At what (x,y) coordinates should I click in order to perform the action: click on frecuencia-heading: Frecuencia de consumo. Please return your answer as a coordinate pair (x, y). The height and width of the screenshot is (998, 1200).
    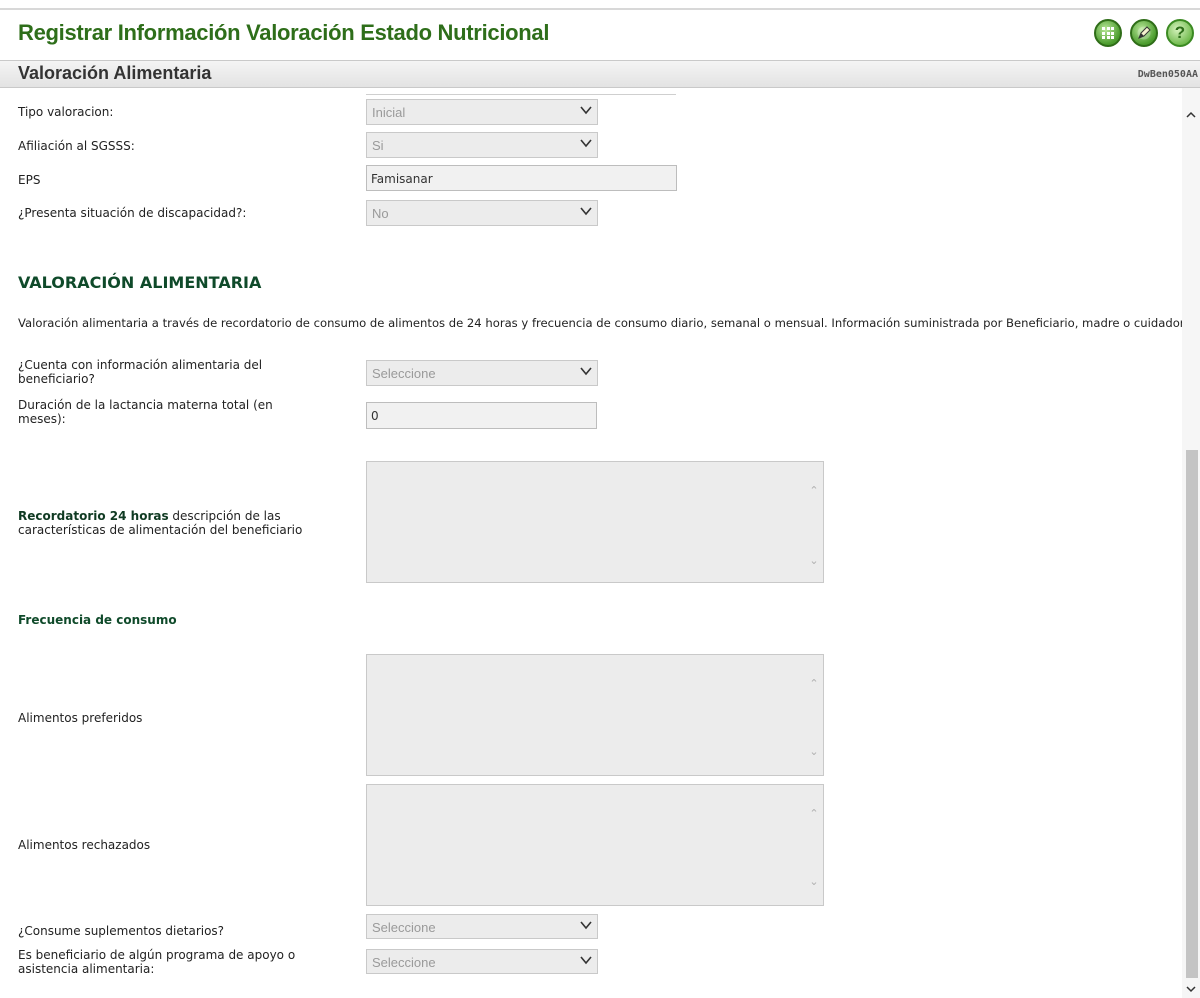
    Looking at the image, I should click on (97, 620).